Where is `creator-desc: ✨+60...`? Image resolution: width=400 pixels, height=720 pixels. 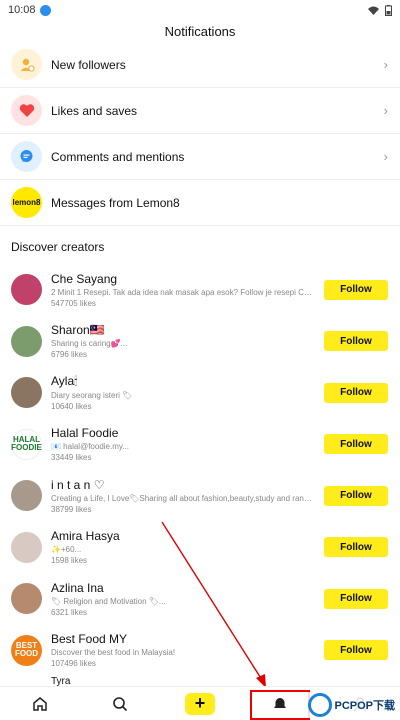 creator-desc: ✨+60... is located at coordinates (66, 550).